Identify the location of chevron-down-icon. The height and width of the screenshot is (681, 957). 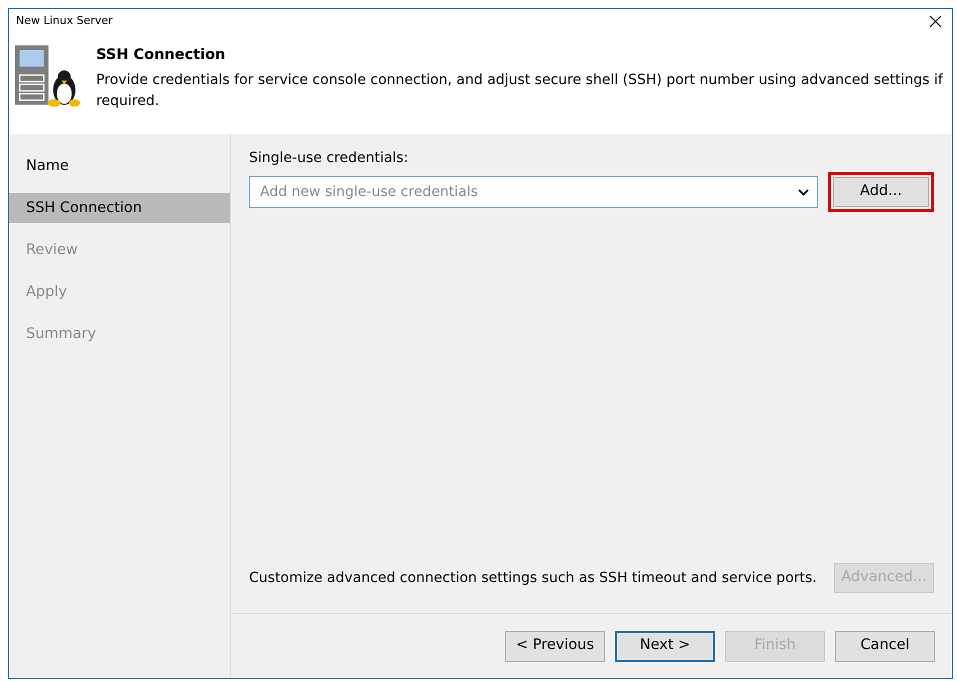
(803, 192).